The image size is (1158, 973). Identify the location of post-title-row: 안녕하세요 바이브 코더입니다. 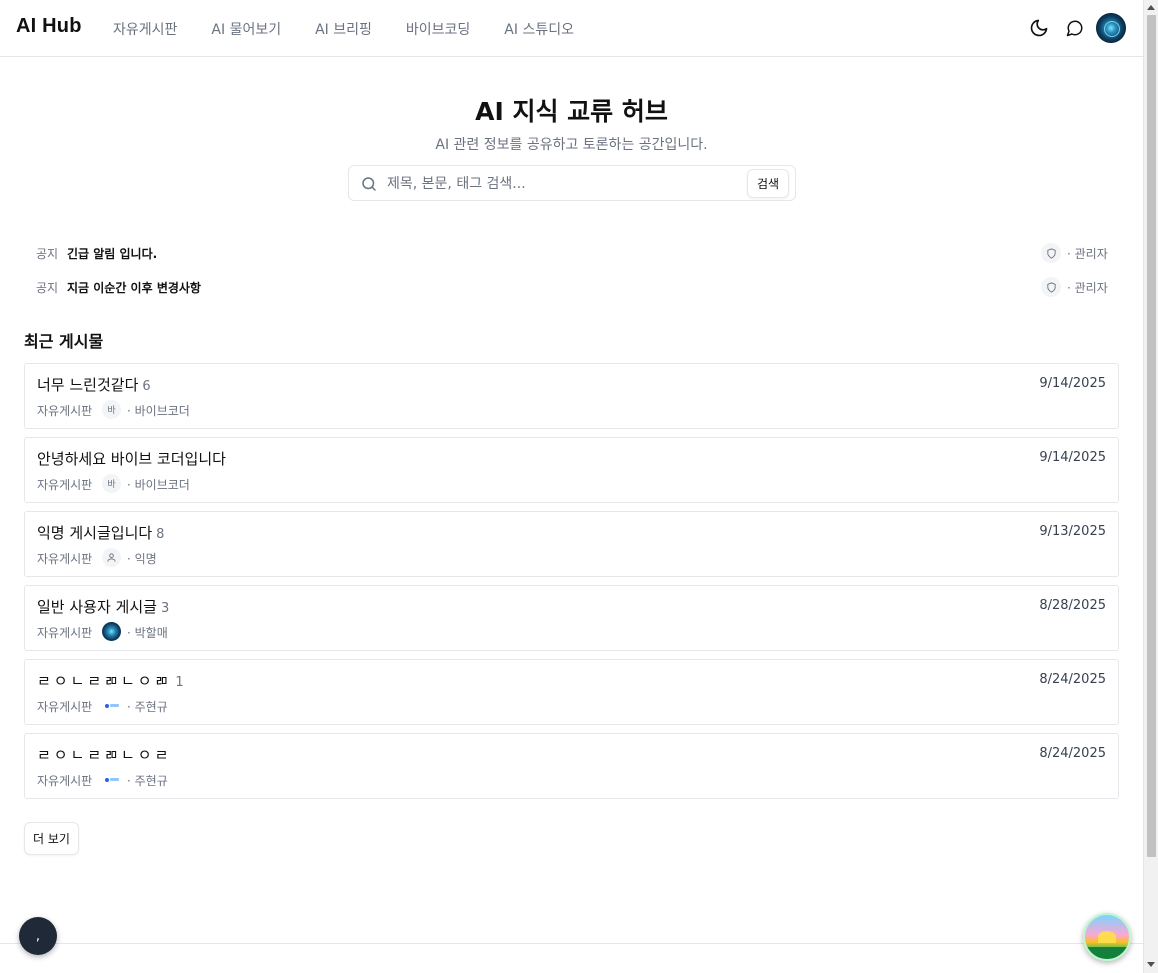
(133, 458).